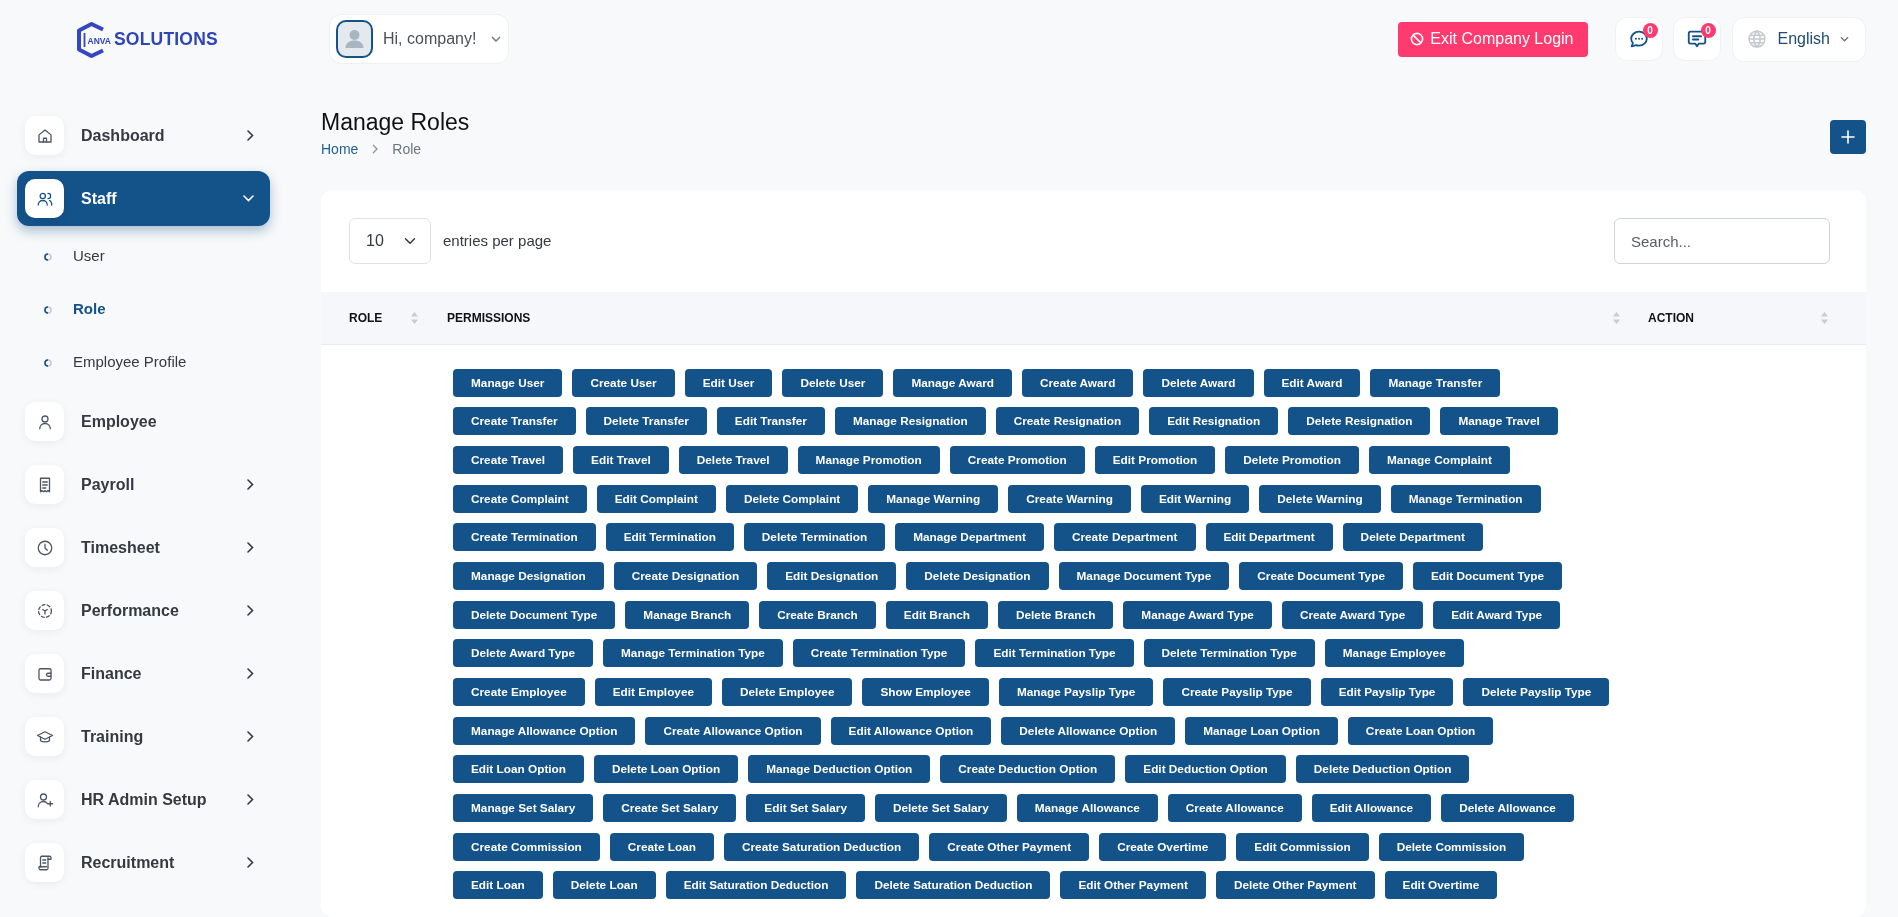 This screenshot has width=1898, height=917. I want to click on permission-tag: Create Loan, so click(661, 846).